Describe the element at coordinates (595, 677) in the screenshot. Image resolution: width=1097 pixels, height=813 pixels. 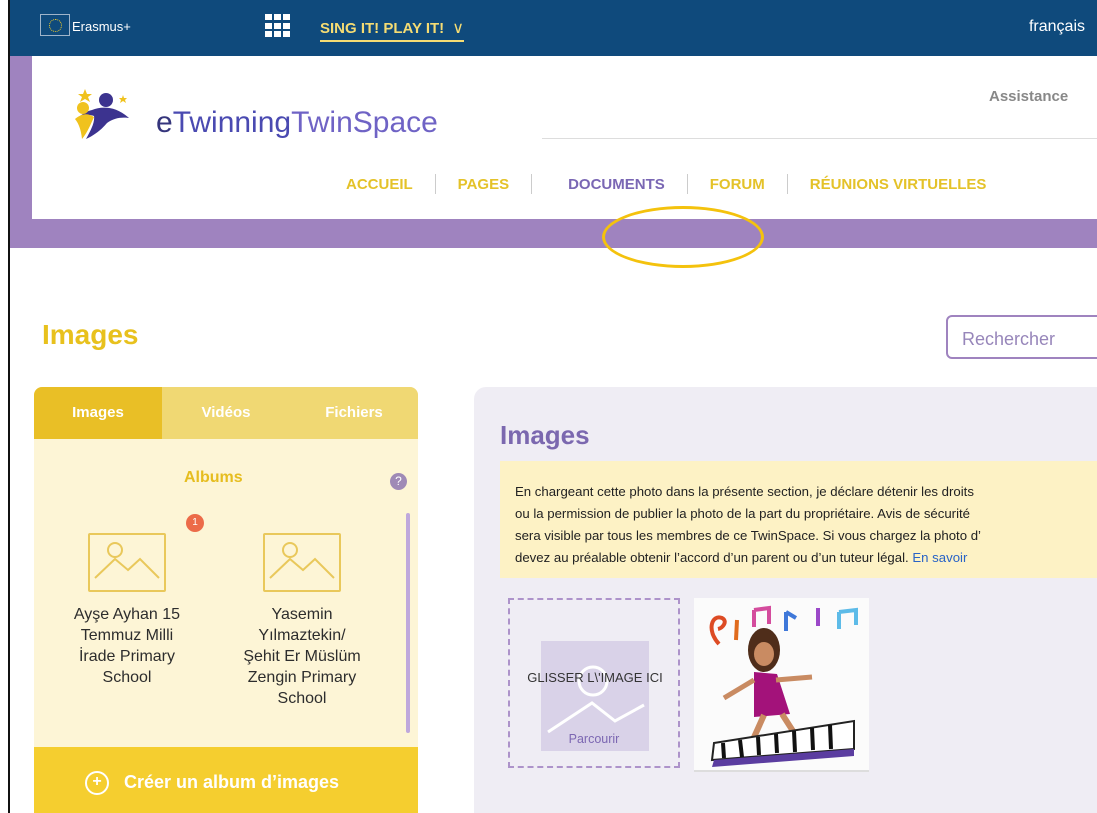
I see `drop-instructions: GLISSER L\'IMAGE ICI` at that location.